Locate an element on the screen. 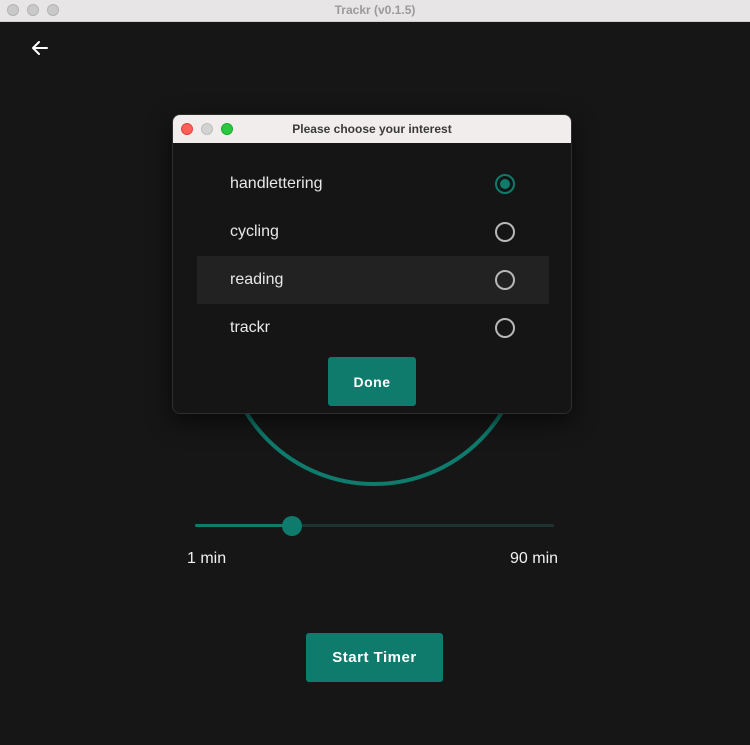 The height and width of the screenshot is (745, 750). interest-option-handlettering: handlettering is located at coordinates (373, 184).